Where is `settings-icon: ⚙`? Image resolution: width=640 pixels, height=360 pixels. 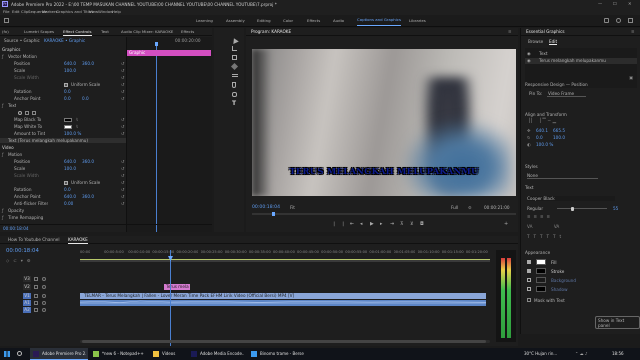
settings-icon: ⚙ is located at coordinates (31, 260).